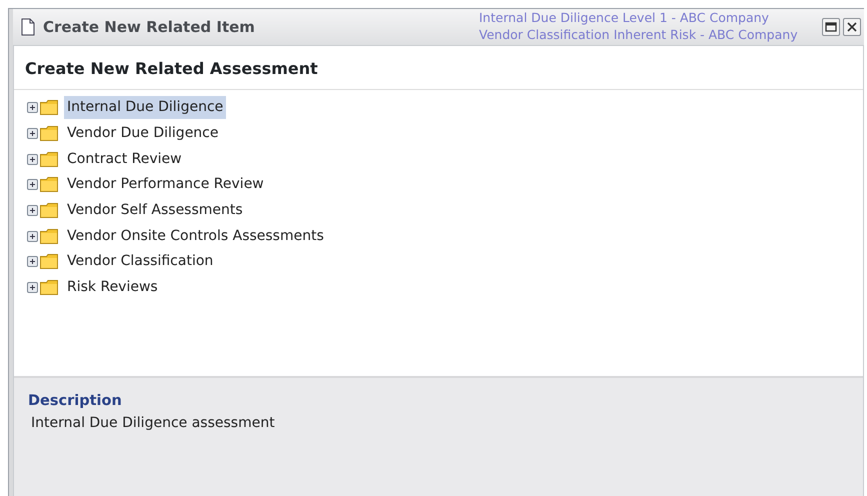 The height and width of the screenshot is (496, 867). I want to click on maximize-button, so click(831, 27).